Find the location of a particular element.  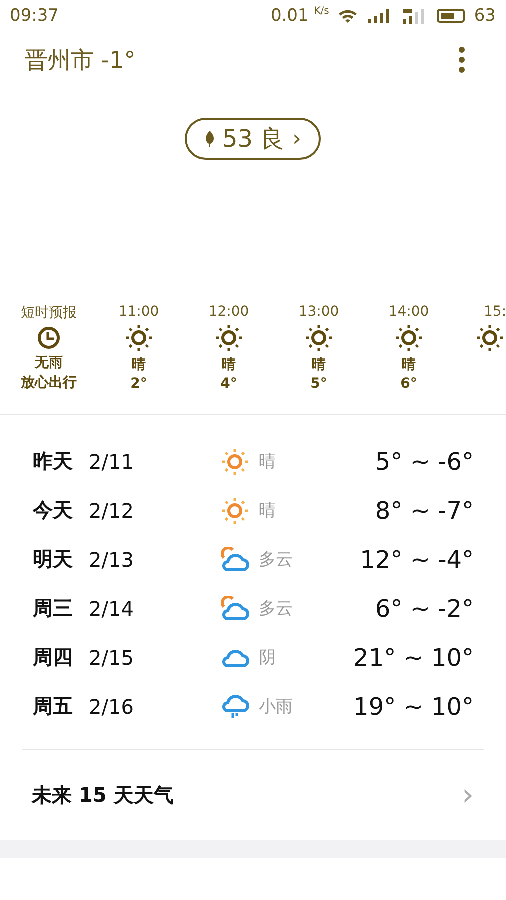

hour-temperature: 5° is located at coordinates (319, 384).